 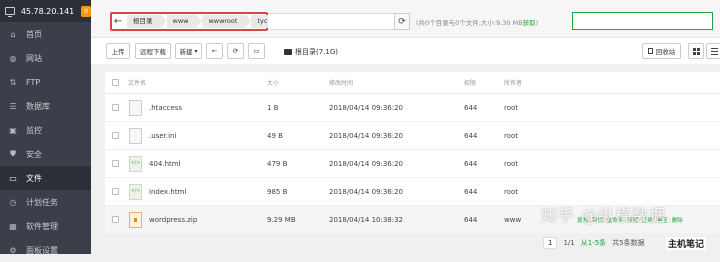 I want to click on notification-badge: 0, so click(x=86, y=11).